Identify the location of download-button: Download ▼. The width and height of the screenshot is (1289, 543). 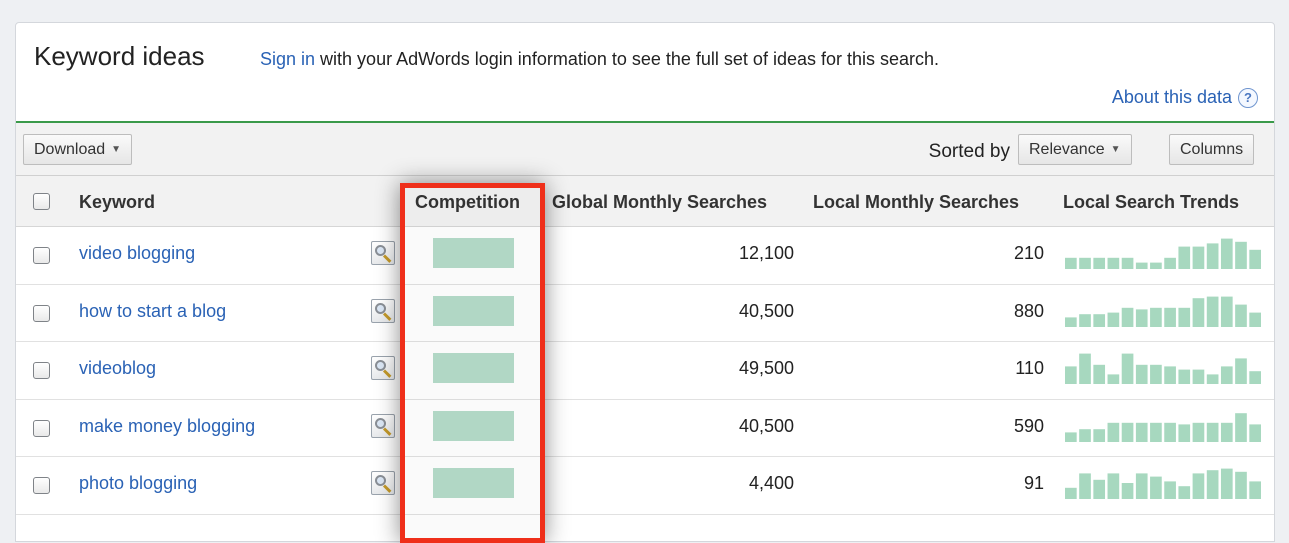
(78, 149).